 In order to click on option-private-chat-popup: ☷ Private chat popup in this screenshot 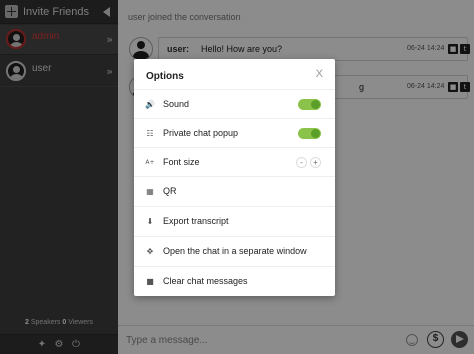, I will do `click(234, 132)`.